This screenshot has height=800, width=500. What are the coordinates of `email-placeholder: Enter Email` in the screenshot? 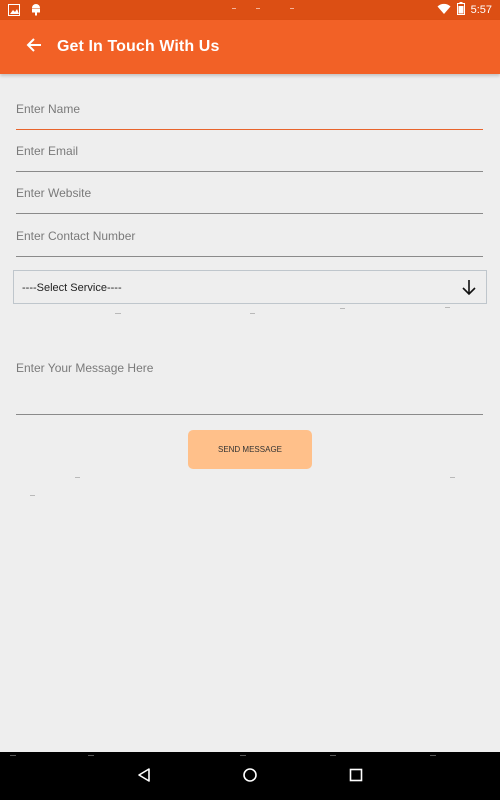 It's located at (47, 151).